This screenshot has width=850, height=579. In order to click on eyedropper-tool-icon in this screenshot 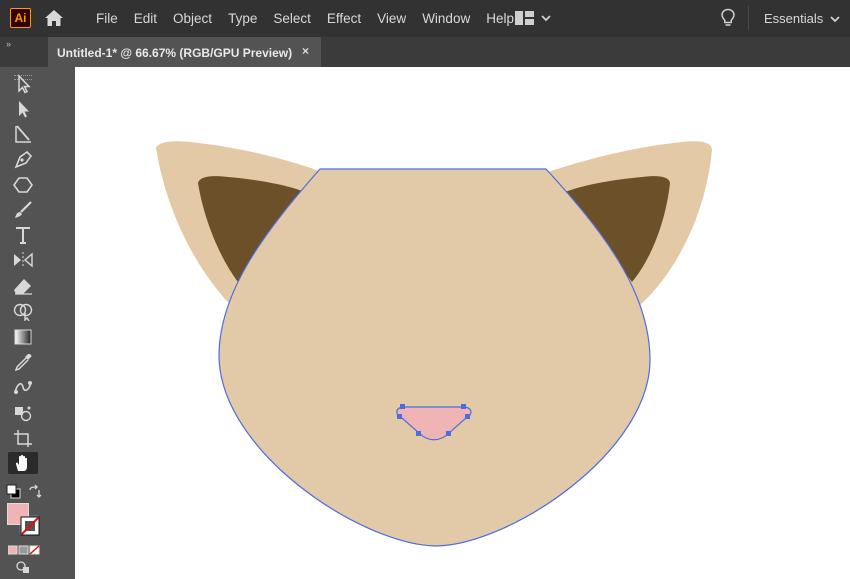, I will do `click(23, 362)`.